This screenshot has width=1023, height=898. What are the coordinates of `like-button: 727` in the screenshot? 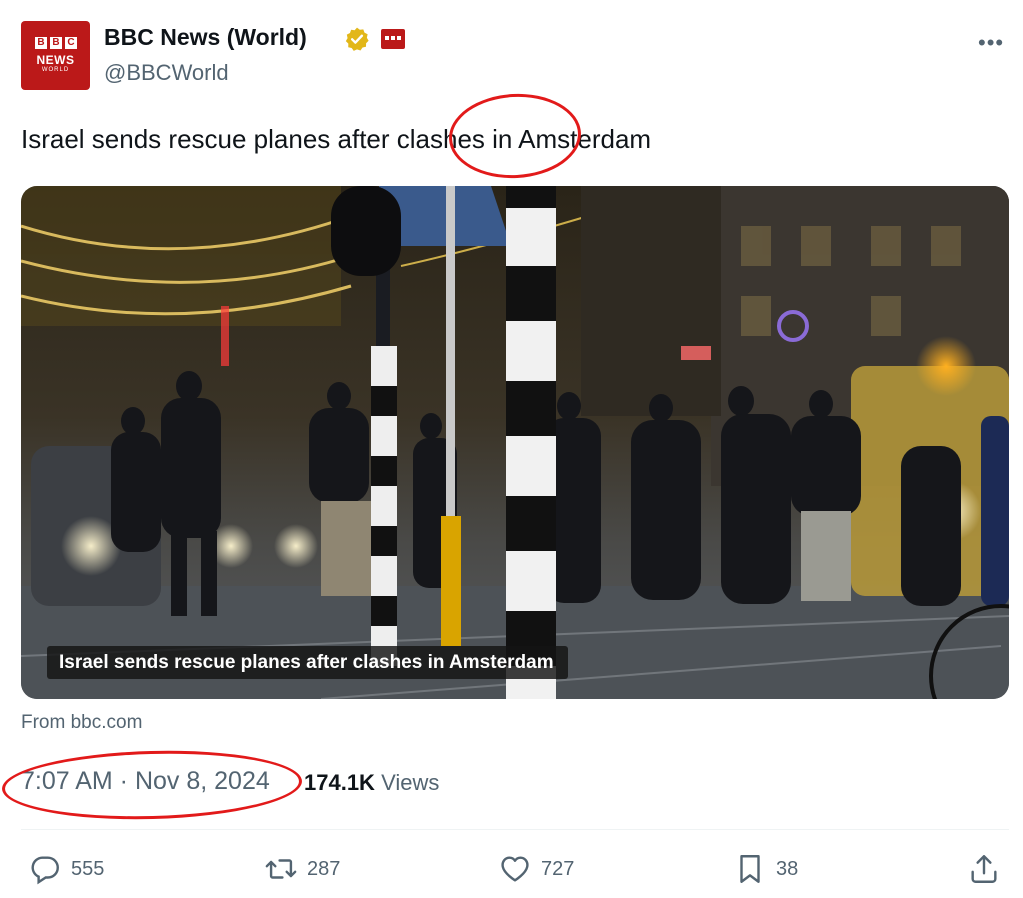 It's located at (536, 869).